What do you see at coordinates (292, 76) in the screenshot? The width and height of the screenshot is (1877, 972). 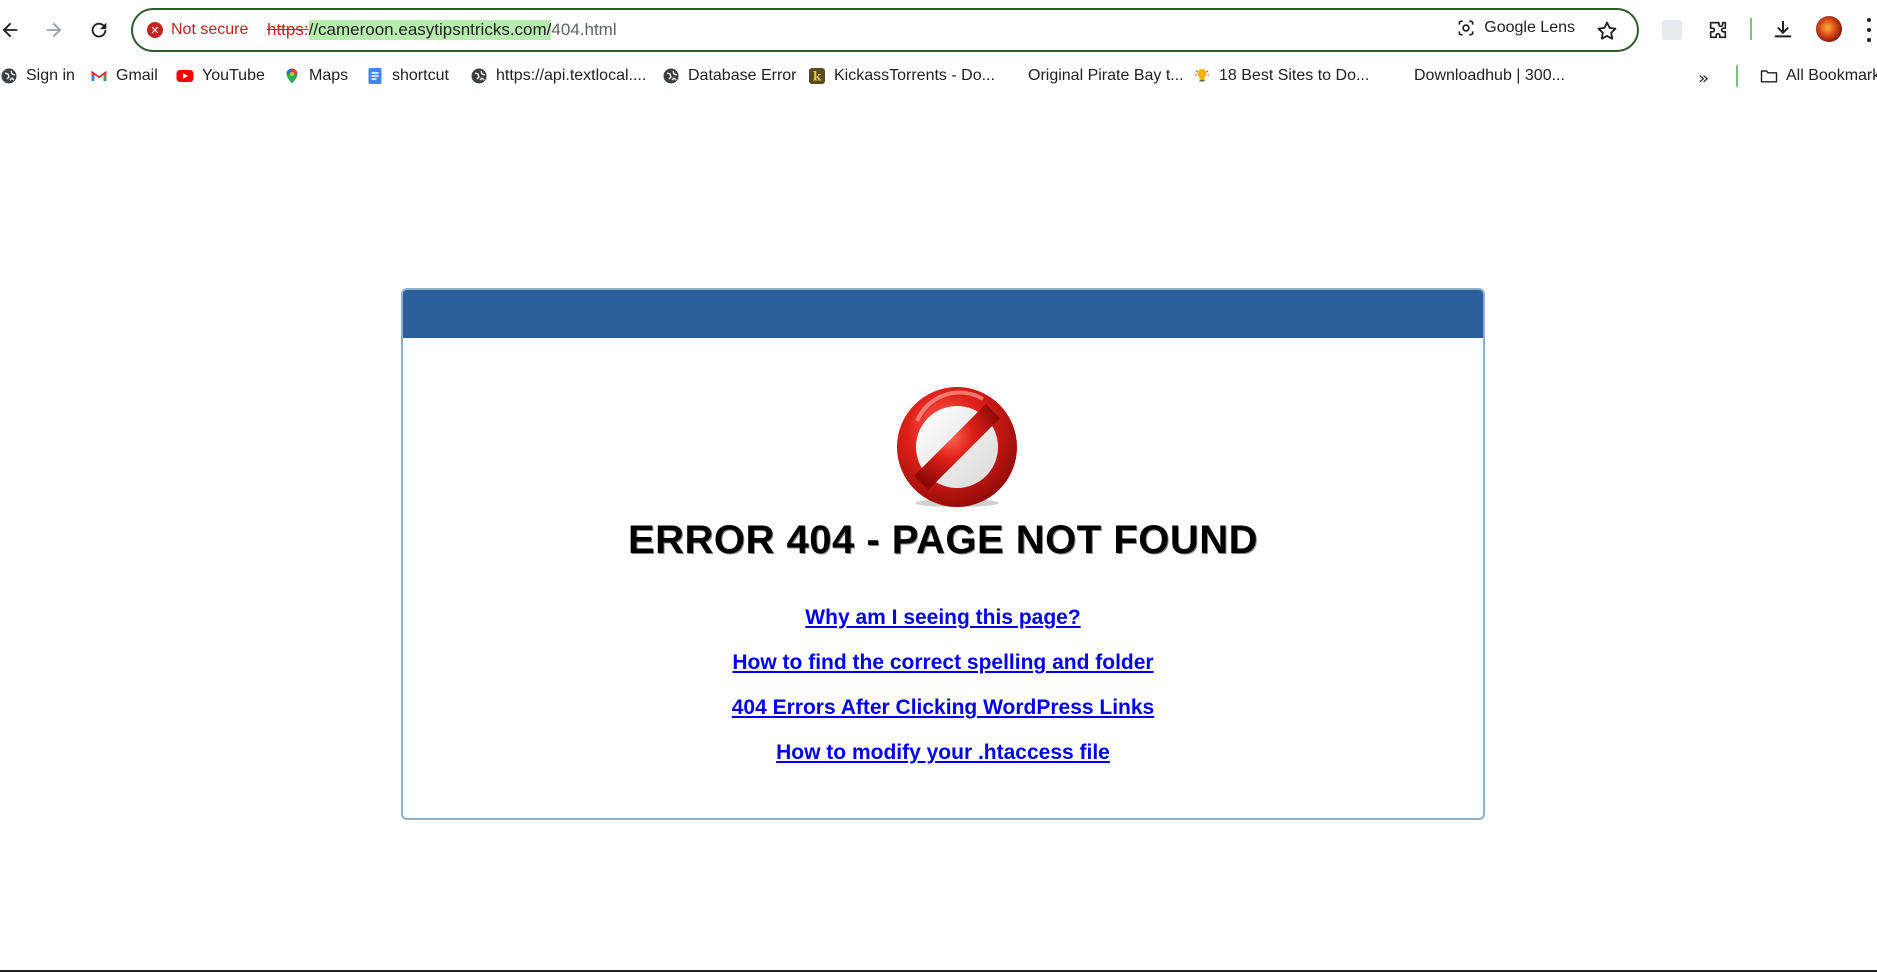 I see `maps-icon` at bounding box center [292, 76].